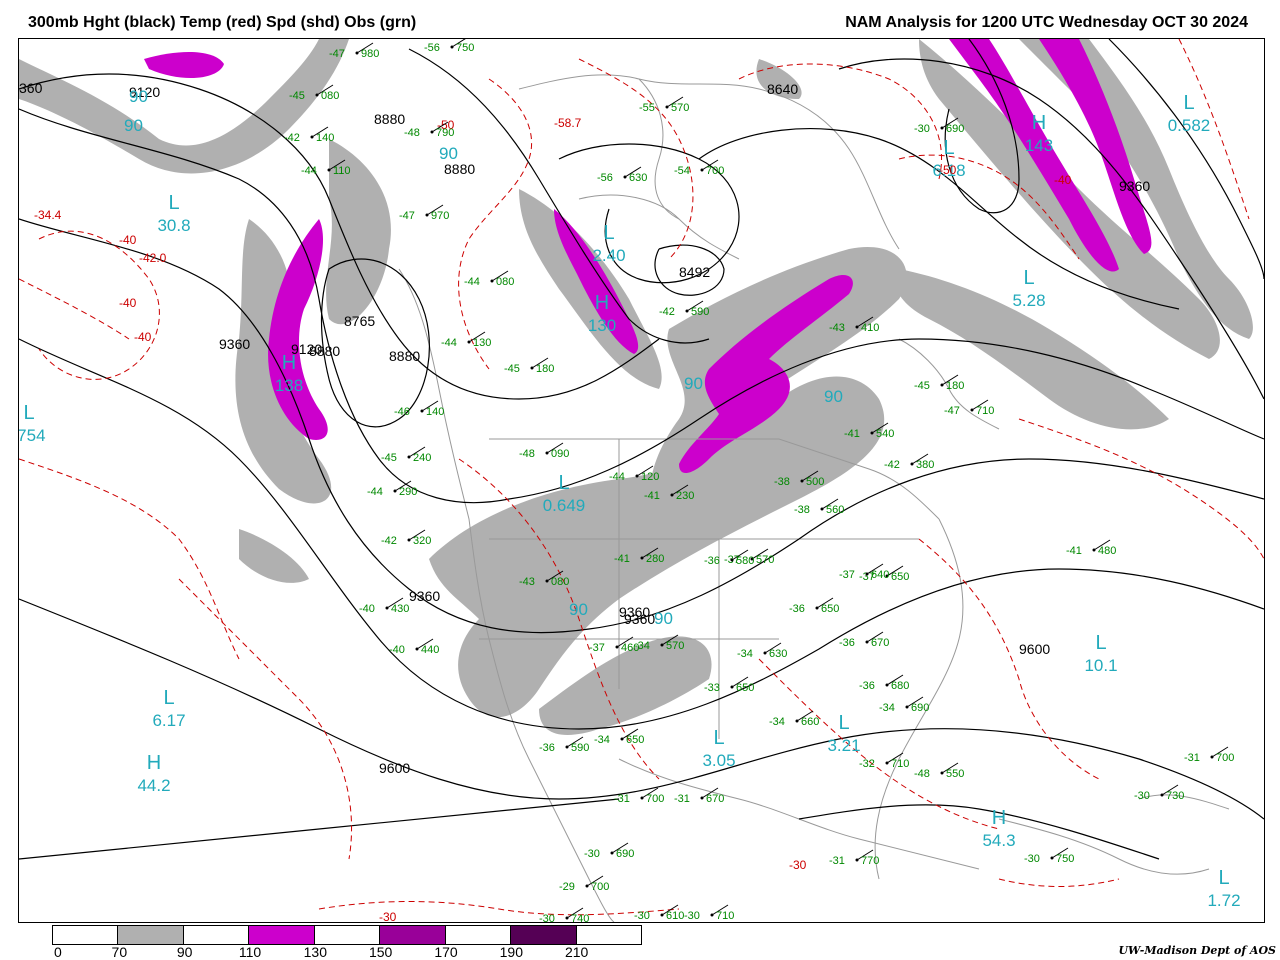 The image size is (1280, 960). What do you see at coordinates (325, 138) in the screenshot?
I see `station-height: 140` at bounding box center [325, 138].